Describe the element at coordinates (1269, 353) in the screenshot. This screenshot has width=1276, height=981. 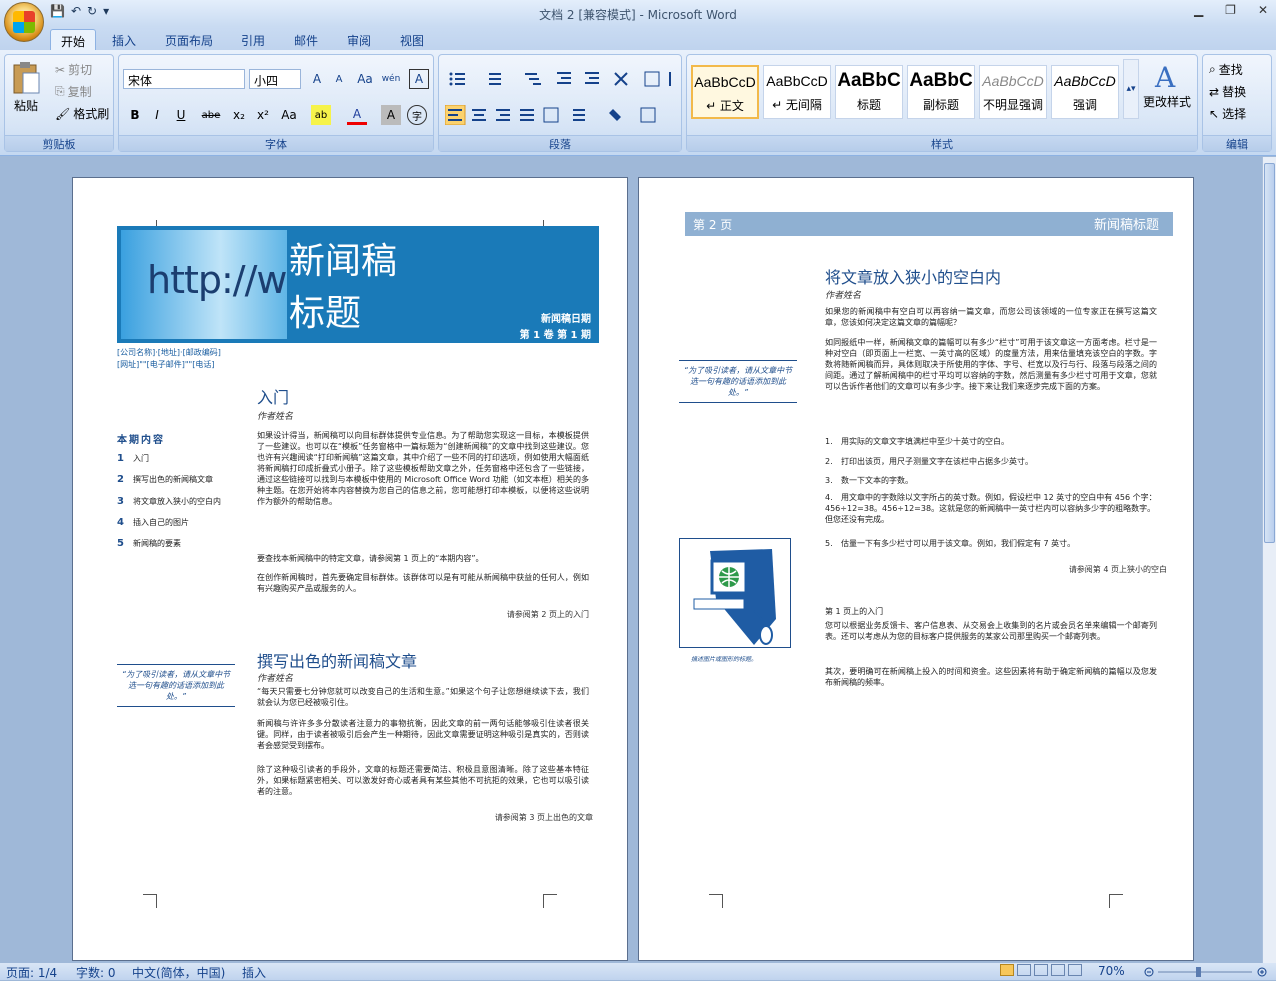
I see `scrollbar-thumb` at that location.